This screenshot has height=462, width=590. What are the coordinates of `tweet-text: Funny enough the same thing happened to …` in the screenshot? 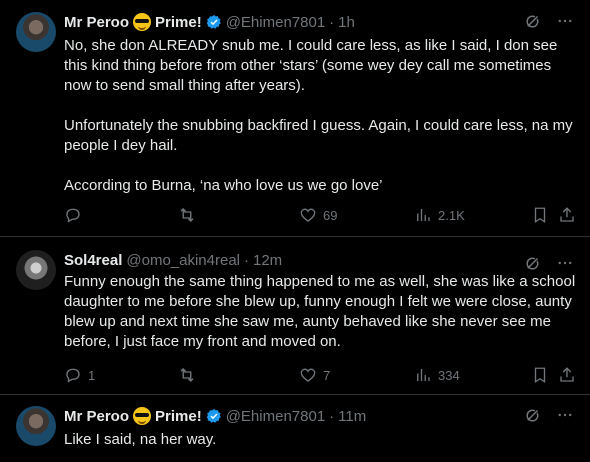 It's located at (322, 311).